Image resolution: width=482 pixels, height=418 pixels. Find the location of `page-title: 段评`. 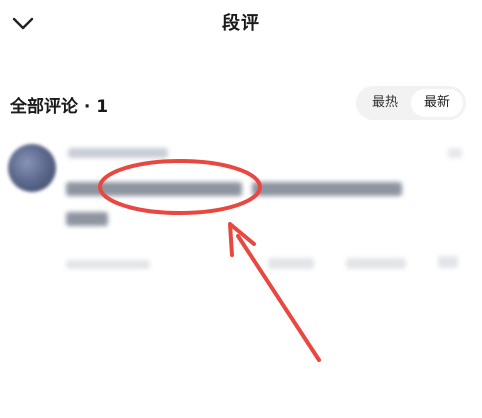

page-title: 段评 is located at coordinates (241, 23).